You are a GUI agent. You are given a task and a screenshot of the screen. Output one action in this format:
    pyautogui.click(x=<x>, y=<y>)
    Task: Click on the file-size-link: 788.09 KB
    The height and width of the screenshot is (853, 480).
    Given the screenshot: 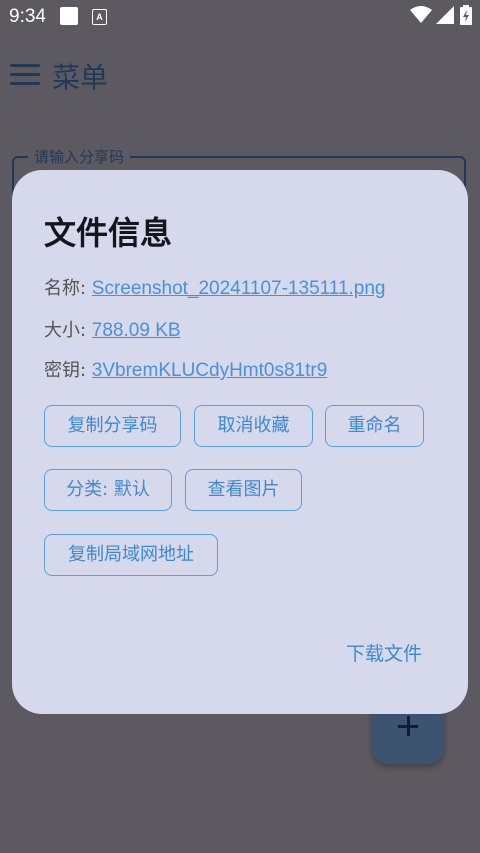 What is the action you would take?
    pyautogui.click(x=136, y=330)
    